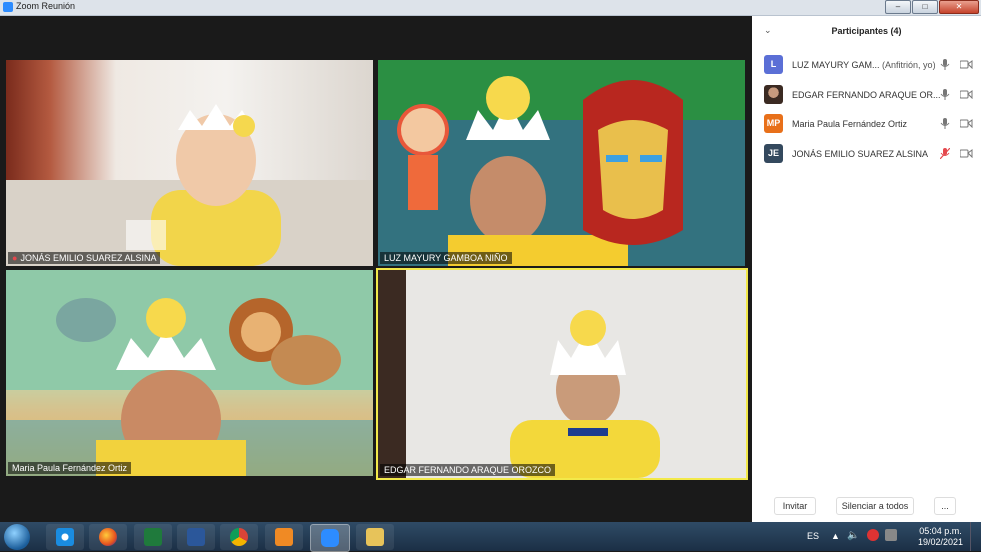  I want to click on system-tray: ES ▲ 🔈 05:04 p.m. 19/02/2021, so click(891, 536).